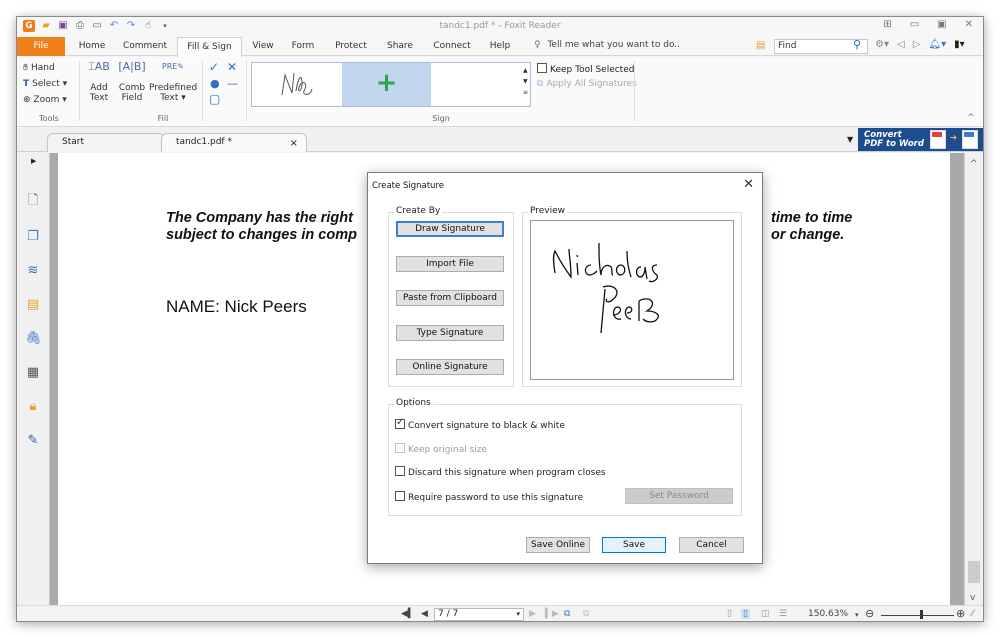 This screenshot has height=636, width=999. Describe the element at coordinates (937, 44) in the screenshot. I see `notification-icon: 🔔︎▾` at that location.